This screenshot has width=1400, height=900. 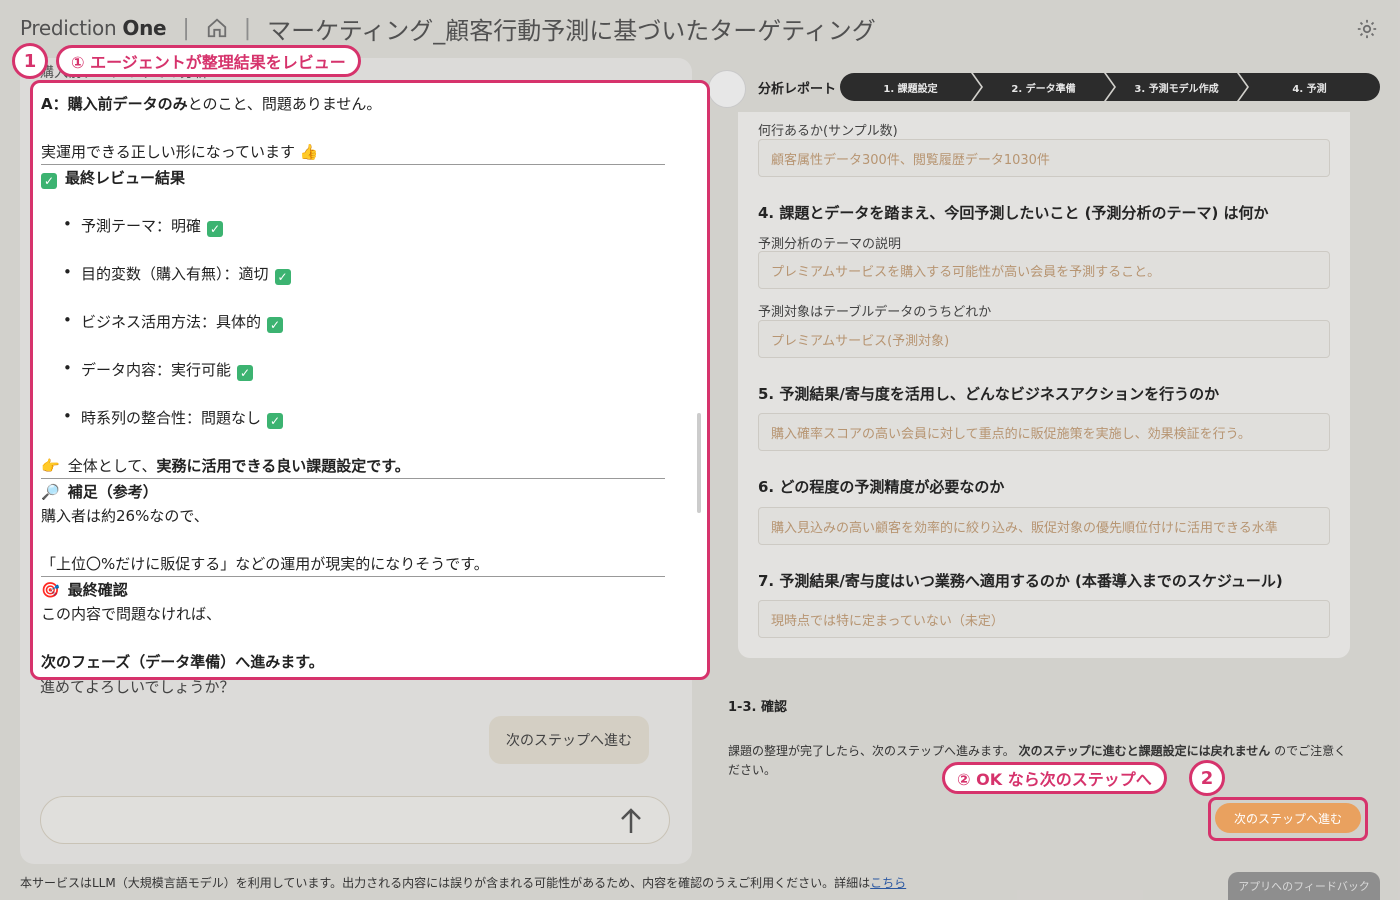 What do you see at coordinates (158, 370) in the screenshot?
I see `review-bullet: データ内容：実行可能✓` at bounding box center [158, 370].